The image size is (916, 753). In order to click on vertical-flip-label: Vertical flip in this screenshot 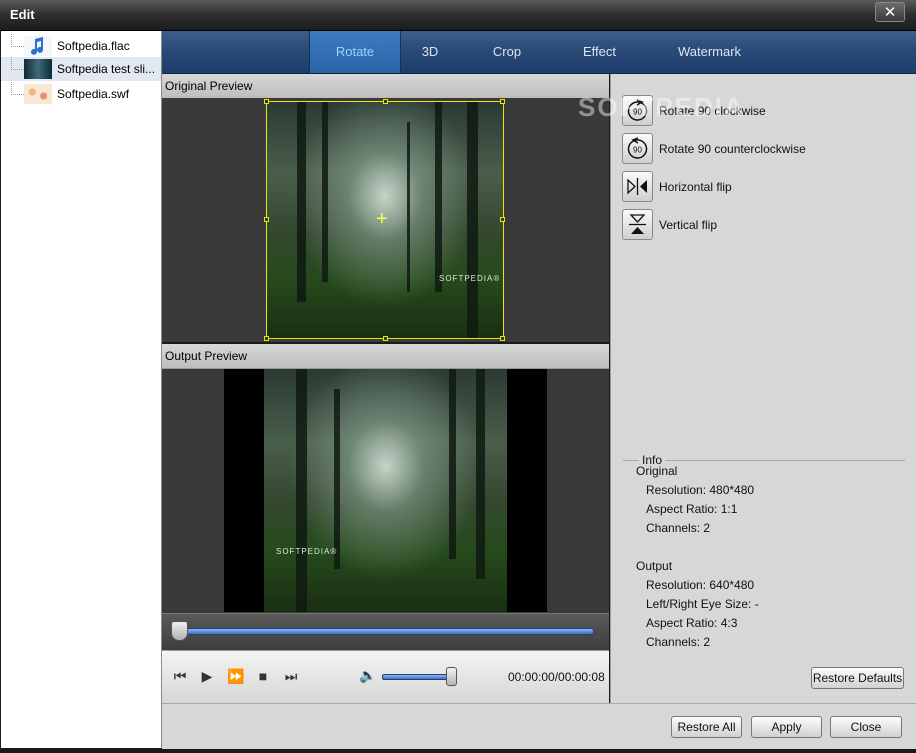, I will do `click(688, 225)`.